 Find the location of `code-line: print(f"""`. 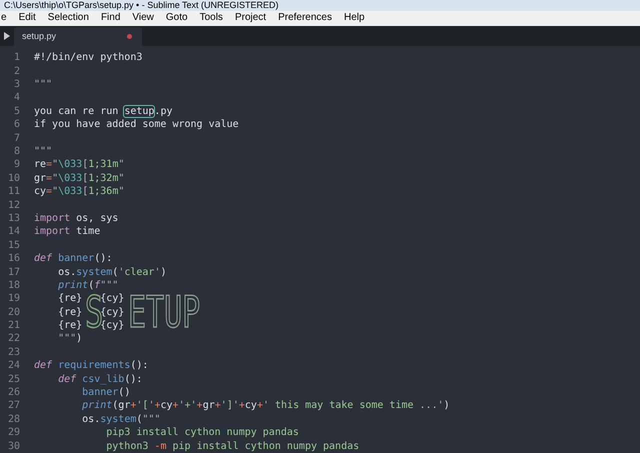

code-line: print(f""" is located at coordinates (87, 285).